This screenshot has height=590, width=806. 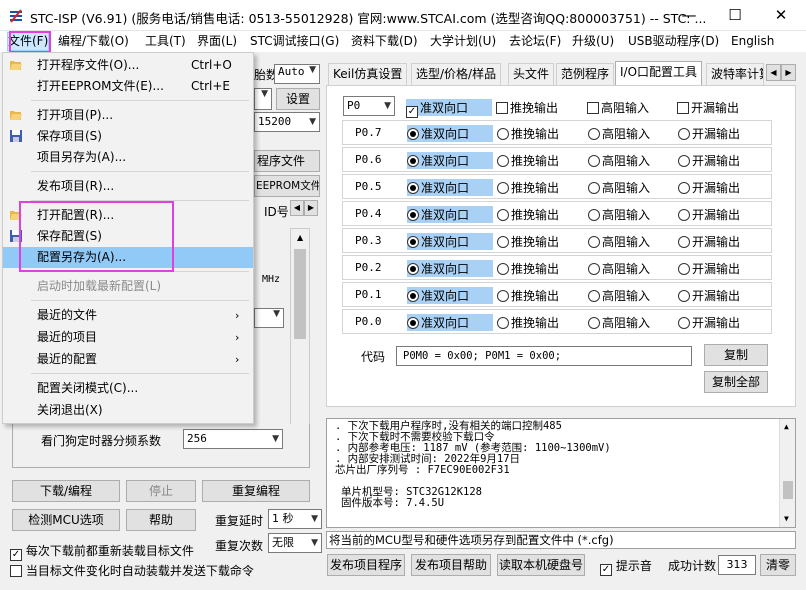 What do you see at coordinates (781, 15) in the screenshot?
I see `close-button: ✕` at bounding box center [781, 15].